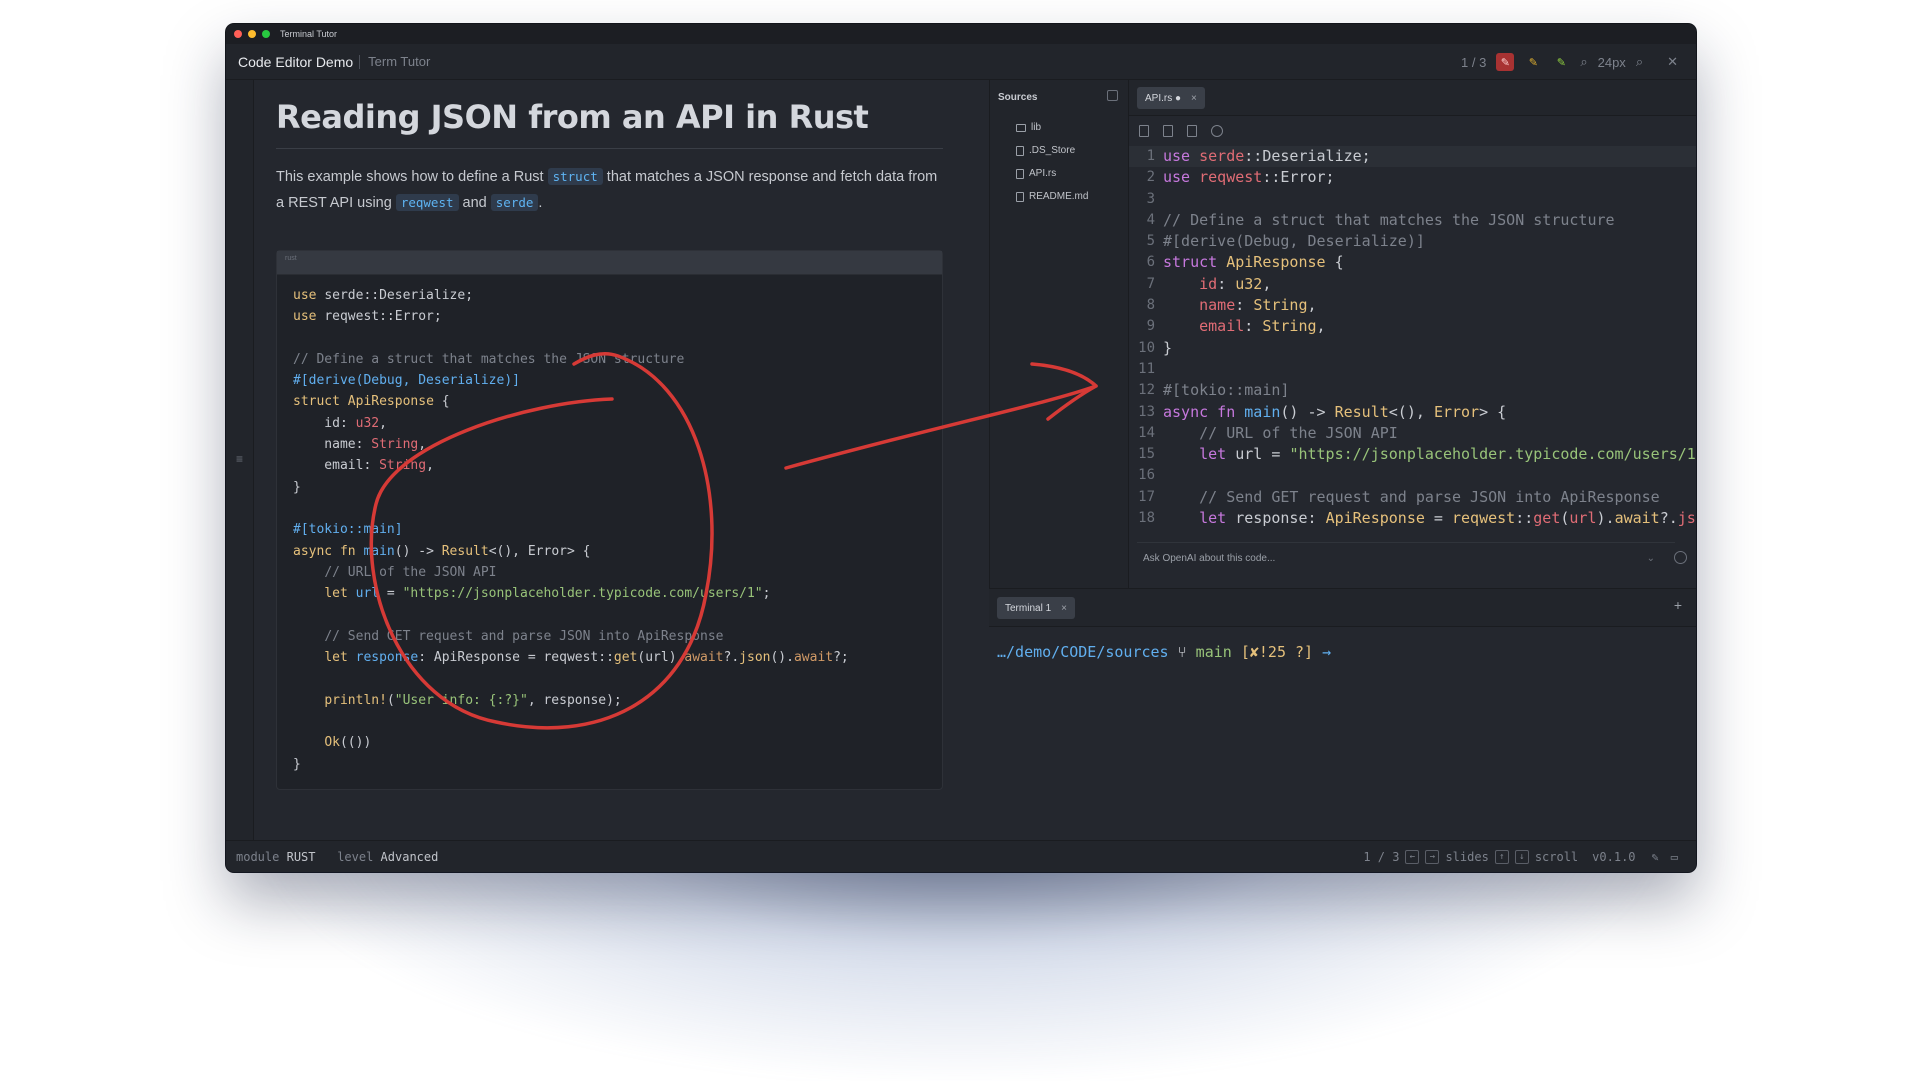  What do you see at coordinates (1474, 62) in the screenshot?
I see `page-indicator: 1 / 3` at bounding box center [1474, 62].